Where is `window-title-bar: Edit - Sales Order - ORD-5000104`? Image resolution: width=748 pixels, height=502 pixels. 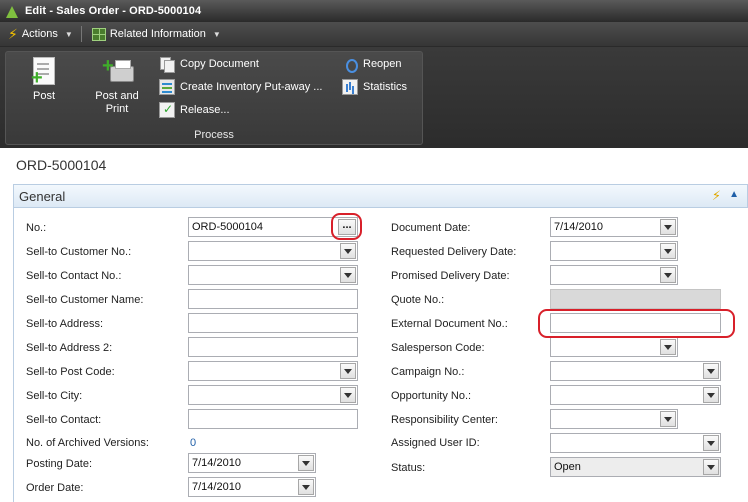
window-title-bar: Edit - Sales Order - ORD-5000104 is located at coordinates (374, 11).